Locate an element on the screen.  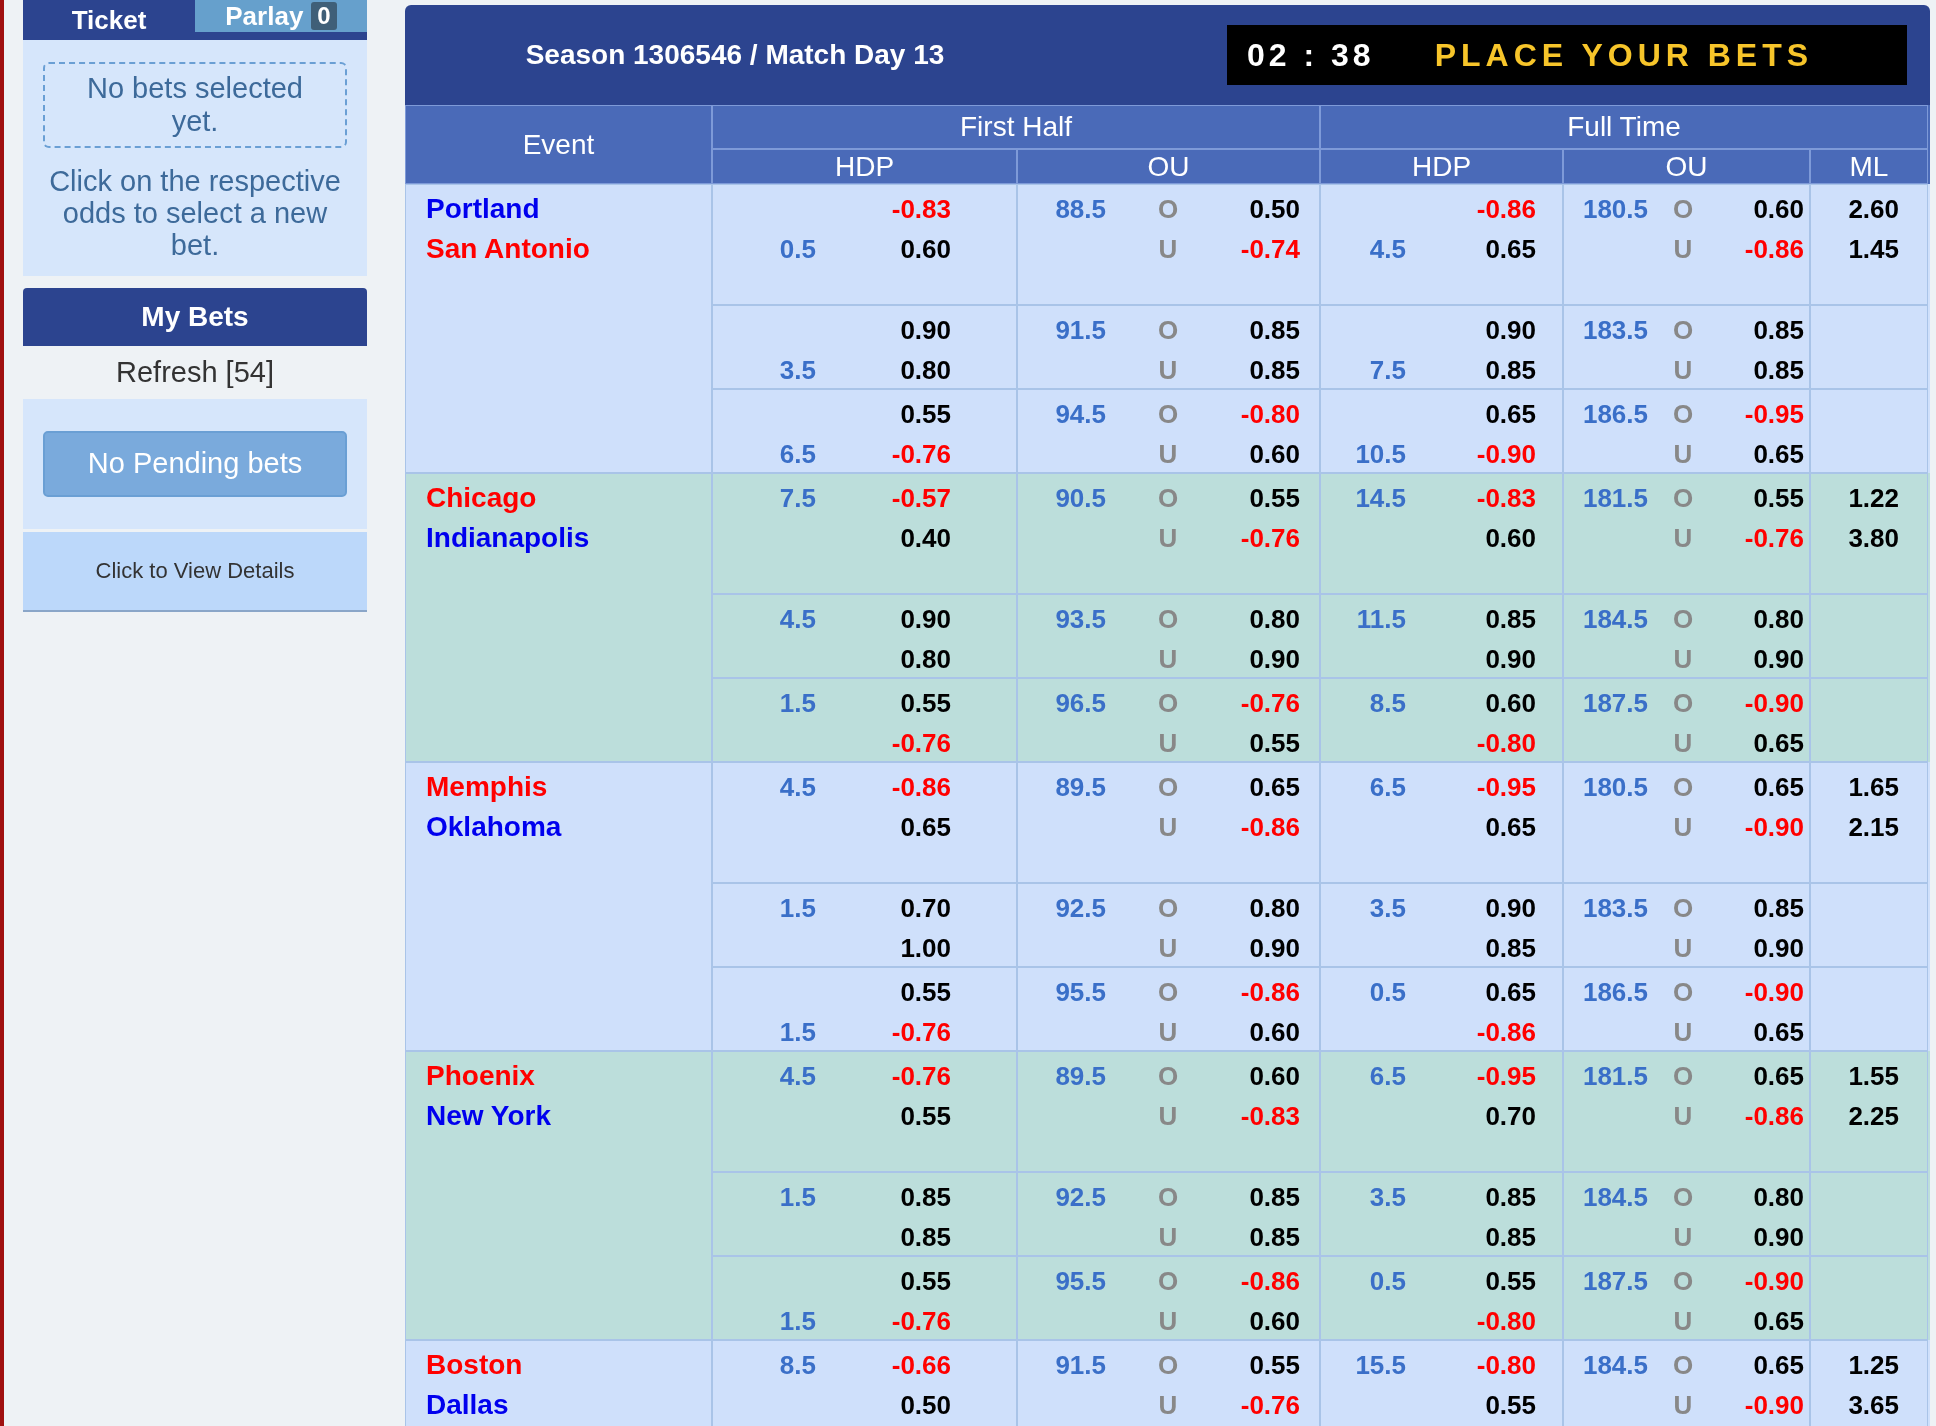
sidebar-tab: Parlay 0 is located at coordinates (281, 16).